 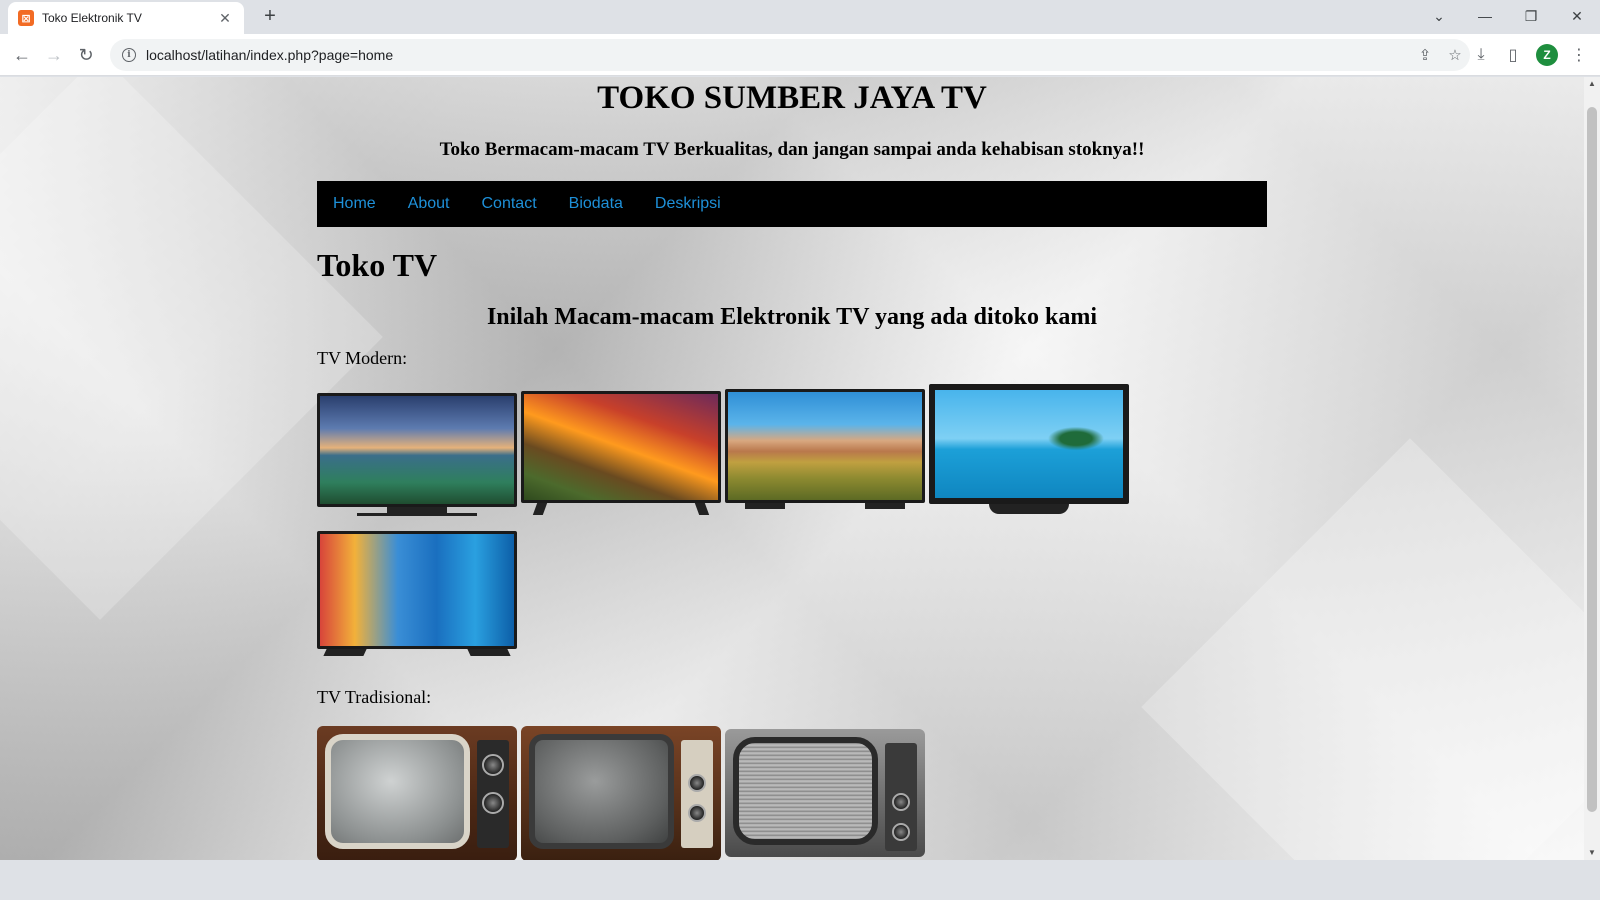 What do you see at coordinates (778, 55) in the screenshot?
I see `url-text: localhost/latihan/index.php?page=home` at bounding box center [778, 55].